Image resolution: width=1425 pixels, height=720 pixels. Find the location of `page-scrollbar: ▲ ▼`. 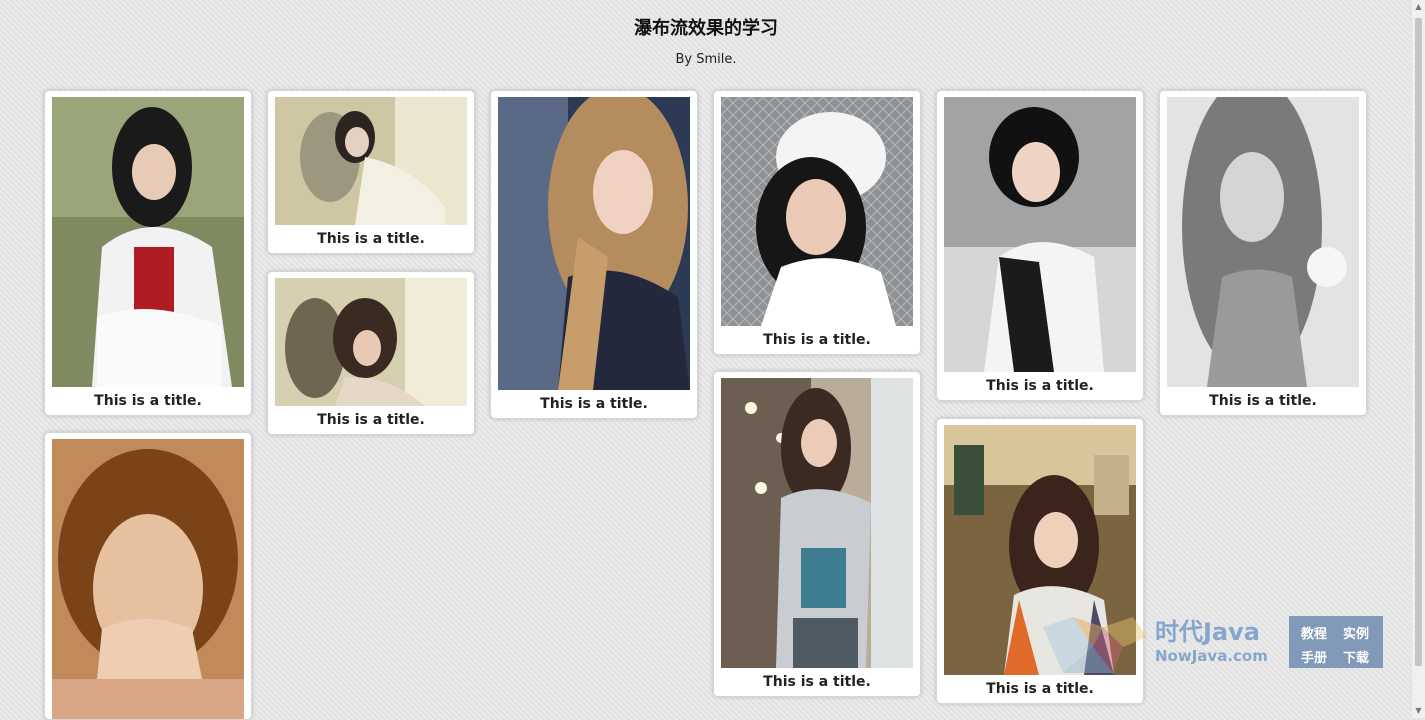

page-scrollbar: ▲ ▼ is located at coordinates (1418, 359).